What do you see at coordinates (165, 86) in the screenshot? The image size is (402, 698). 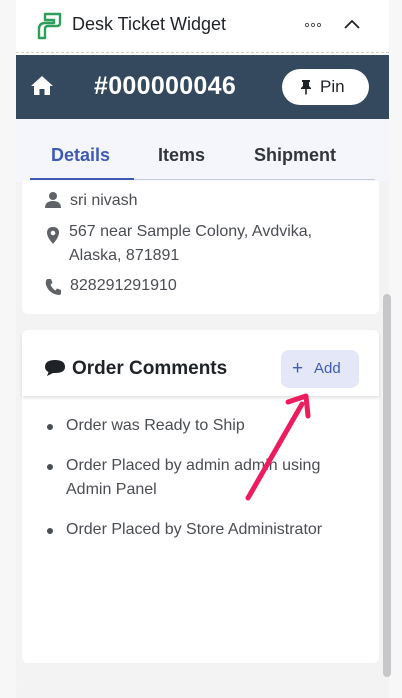 I see `ticket-number: #000000046` at bounding box center [165, 86].